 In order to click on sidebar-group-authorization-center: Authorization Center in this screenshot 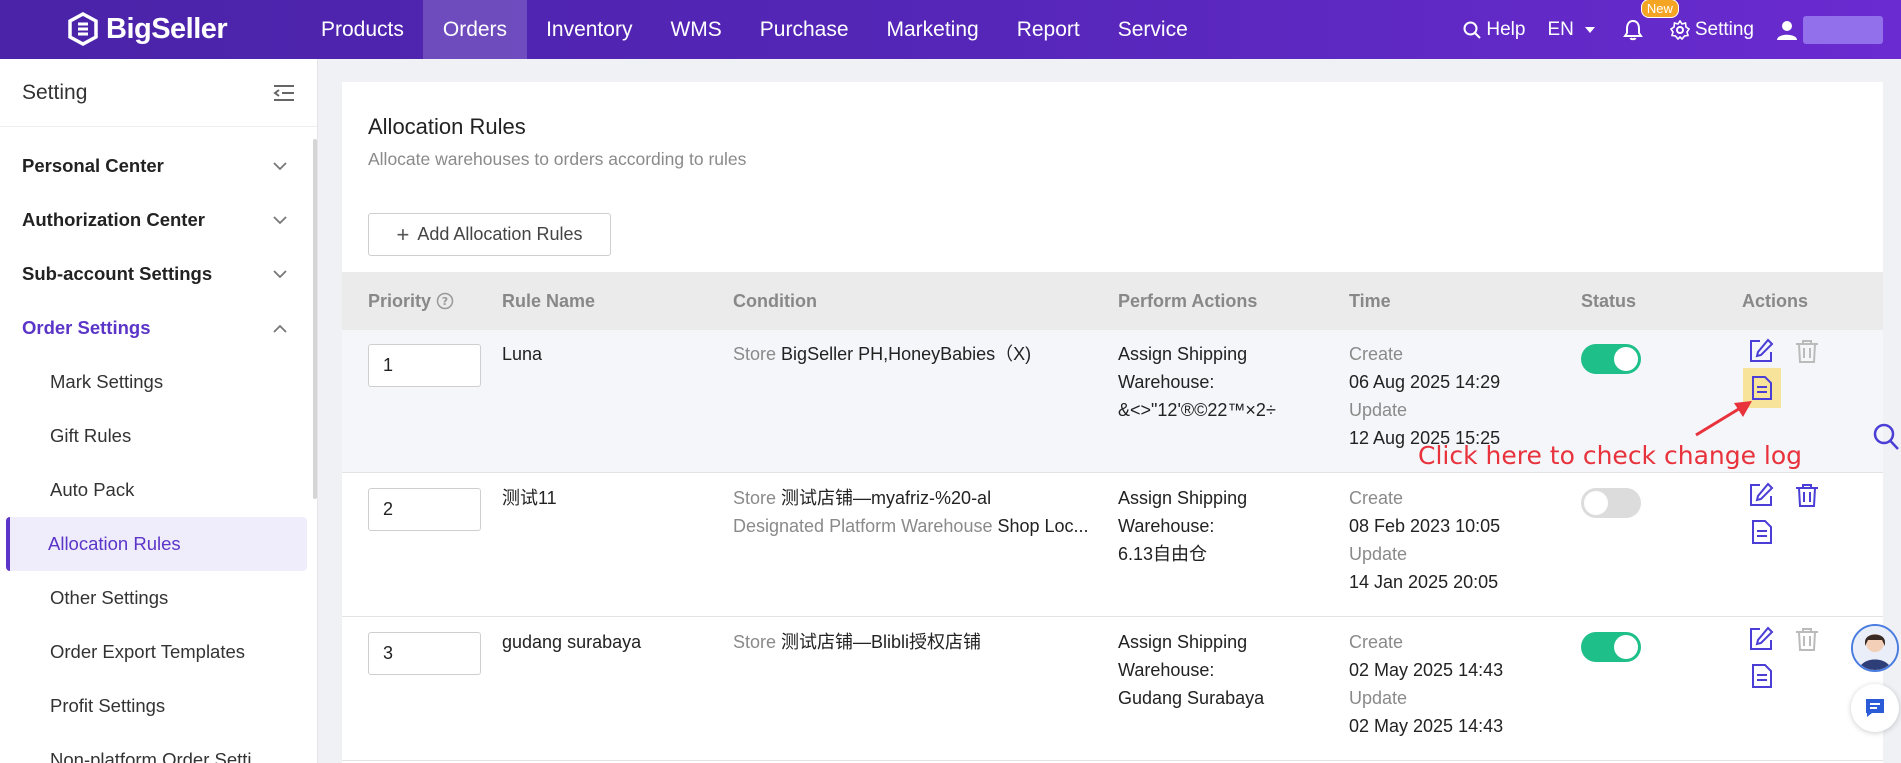, I will do `click(158, 220)`.